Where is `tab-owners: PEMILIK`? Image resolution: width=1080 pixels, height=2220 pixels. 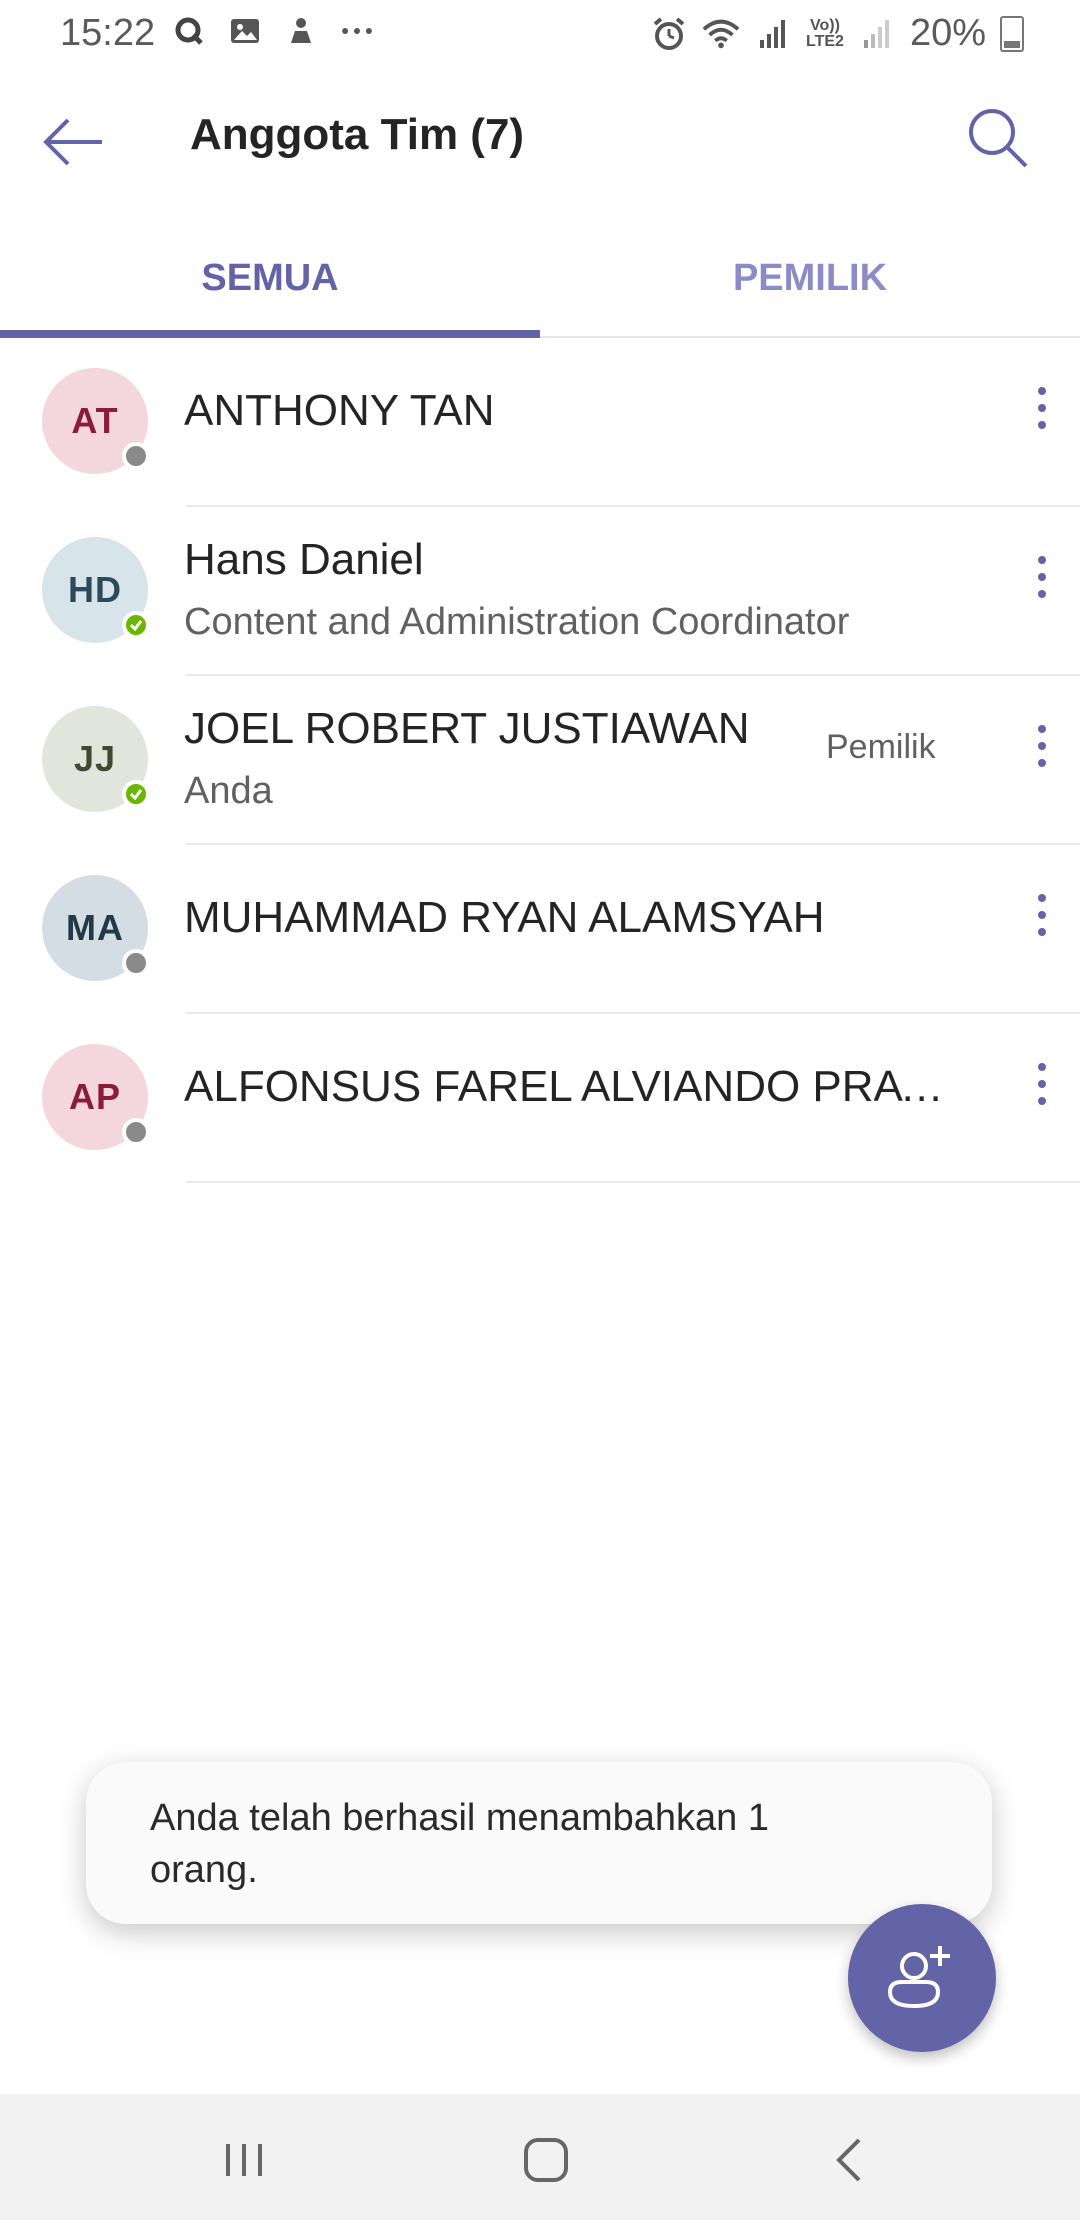
tab-owners: PEMILIK is located at coordinates (810, 278).